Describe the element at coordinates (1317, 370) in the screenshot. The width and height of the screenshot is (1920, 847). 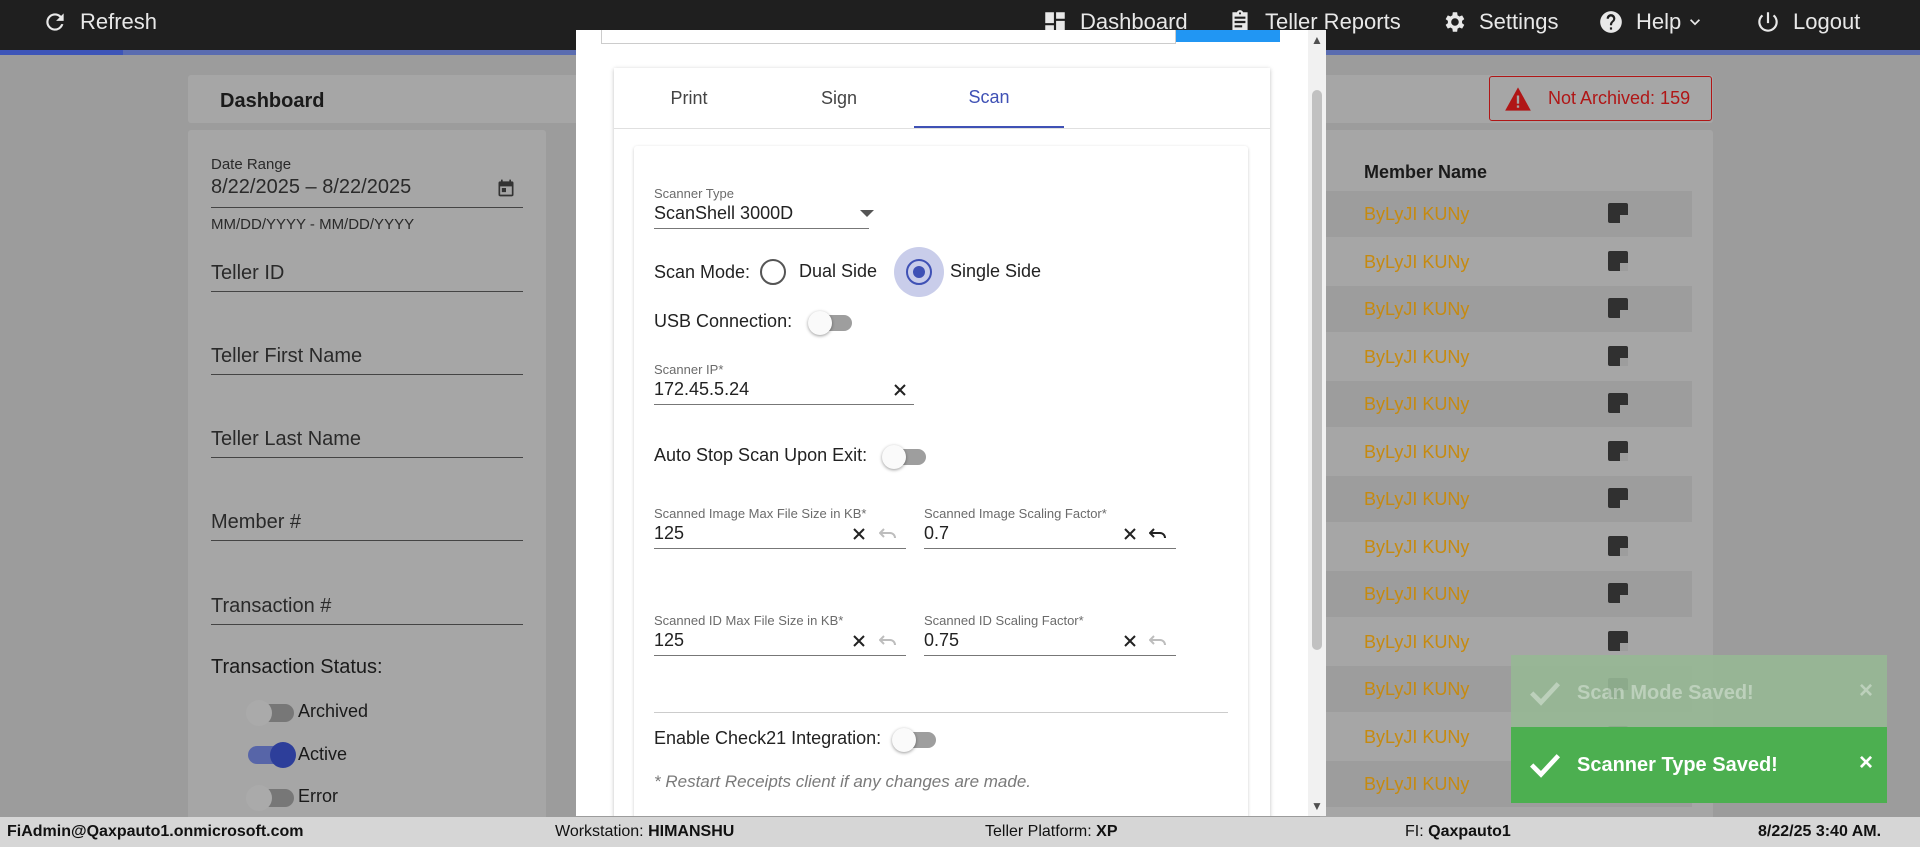
I see `modal-scrollbar-thumb` at that location.